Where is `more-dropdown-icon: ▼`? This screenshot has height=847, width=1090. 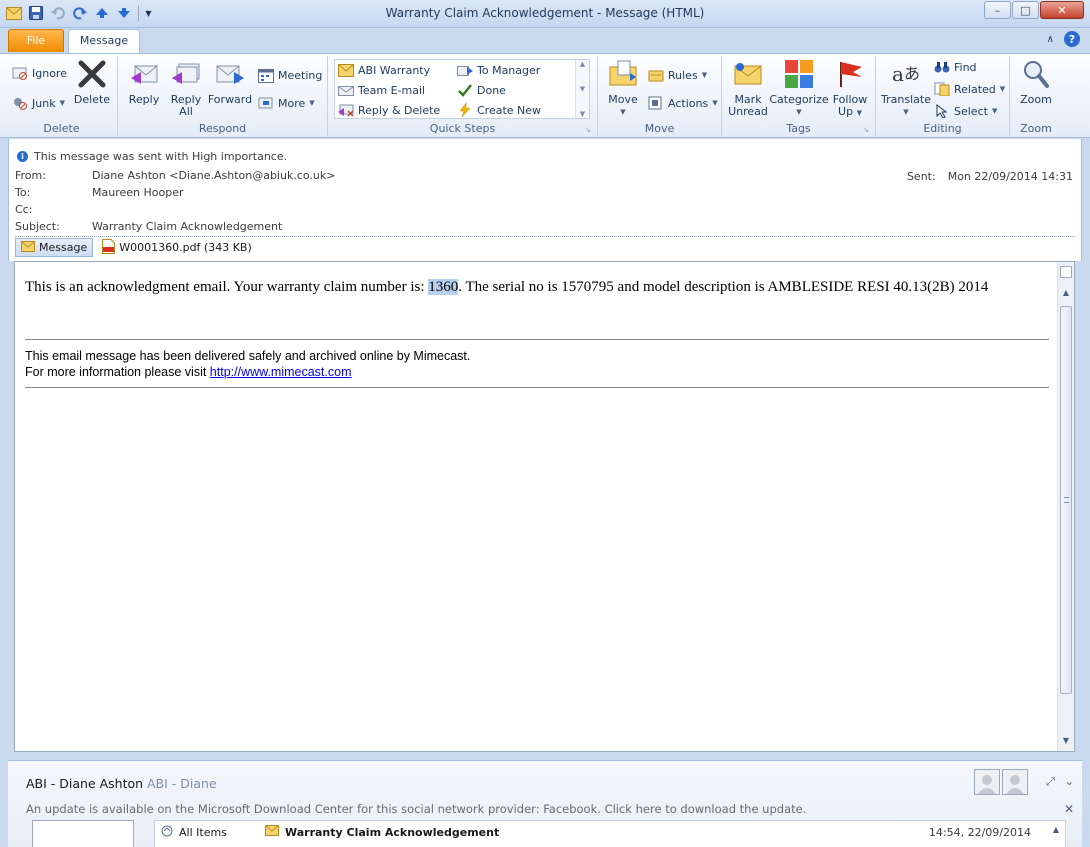 more-dropdown-icon: ▼ is located at coordinates (312, 103).